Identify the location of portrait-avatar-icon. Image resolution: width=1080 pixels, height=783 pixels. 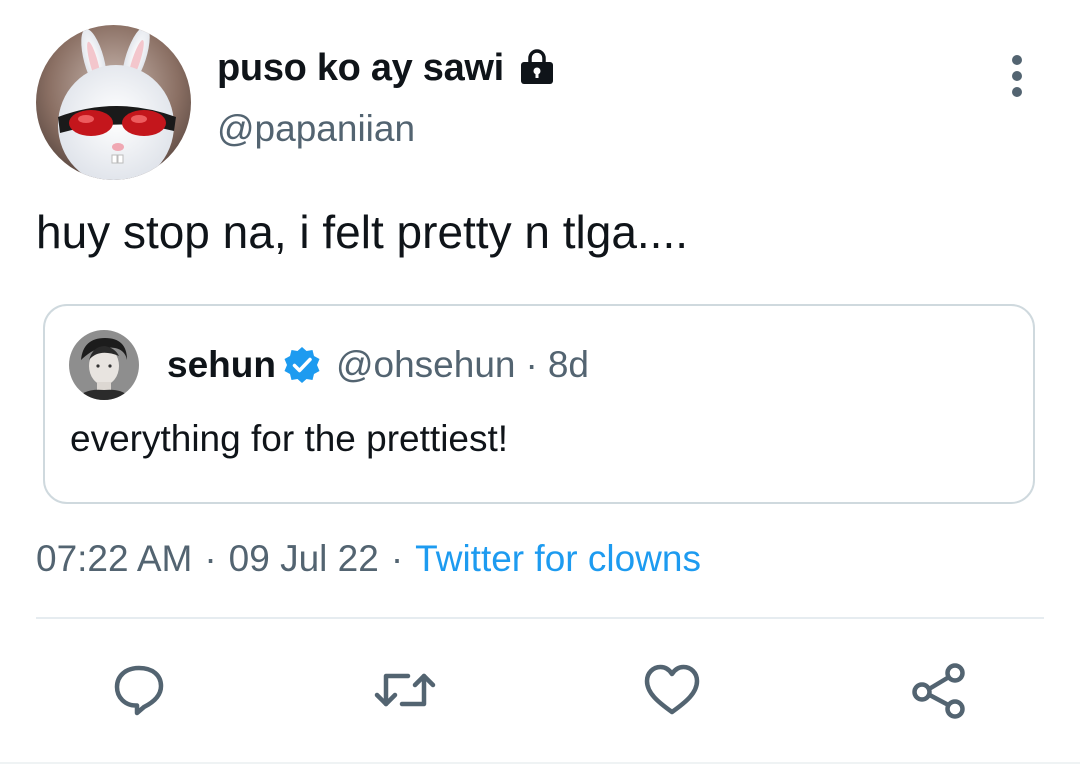
(104, 365).